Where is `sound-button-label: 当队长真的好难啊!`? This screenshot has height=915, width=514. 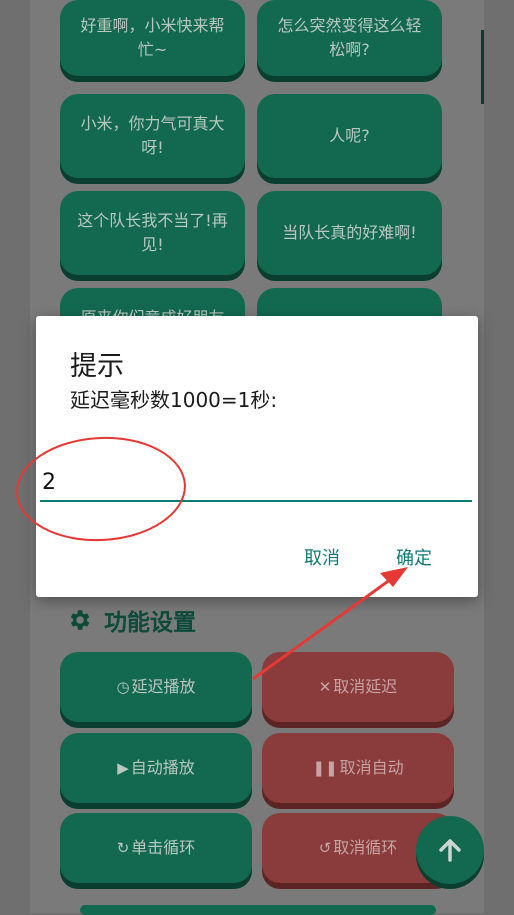 sound-button-label: 当队长真的好难啊! is located at coordinates (349, 232).